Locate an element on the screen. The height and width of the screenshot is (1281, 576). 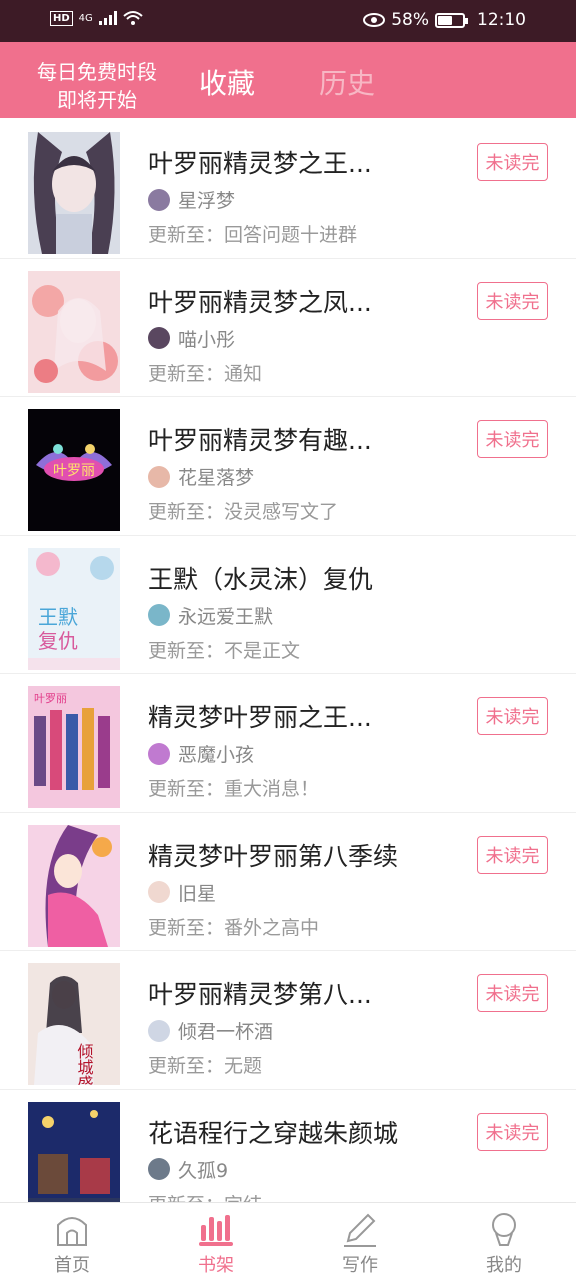
pen-icon is located at coordinates (360, 1230).